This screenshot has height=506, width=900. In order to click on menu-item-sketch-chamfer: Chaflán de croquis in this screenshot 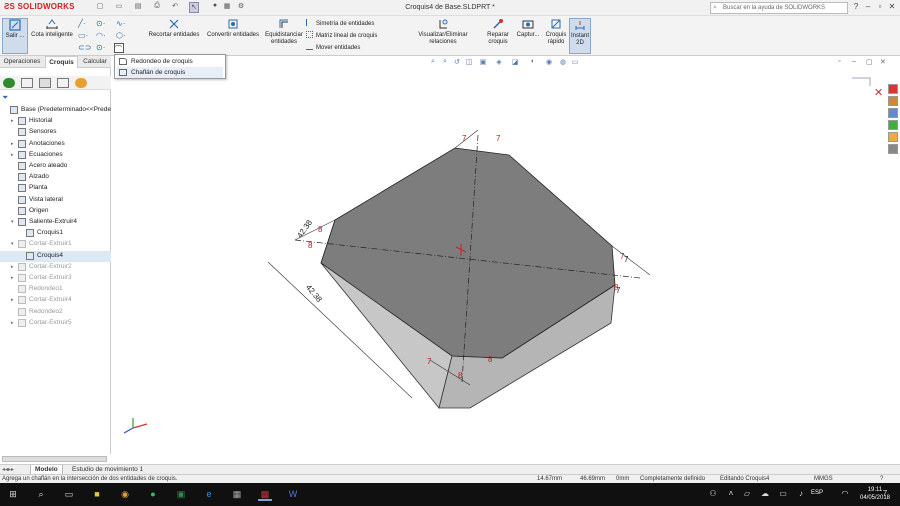, I will do `click(170, 72)`.